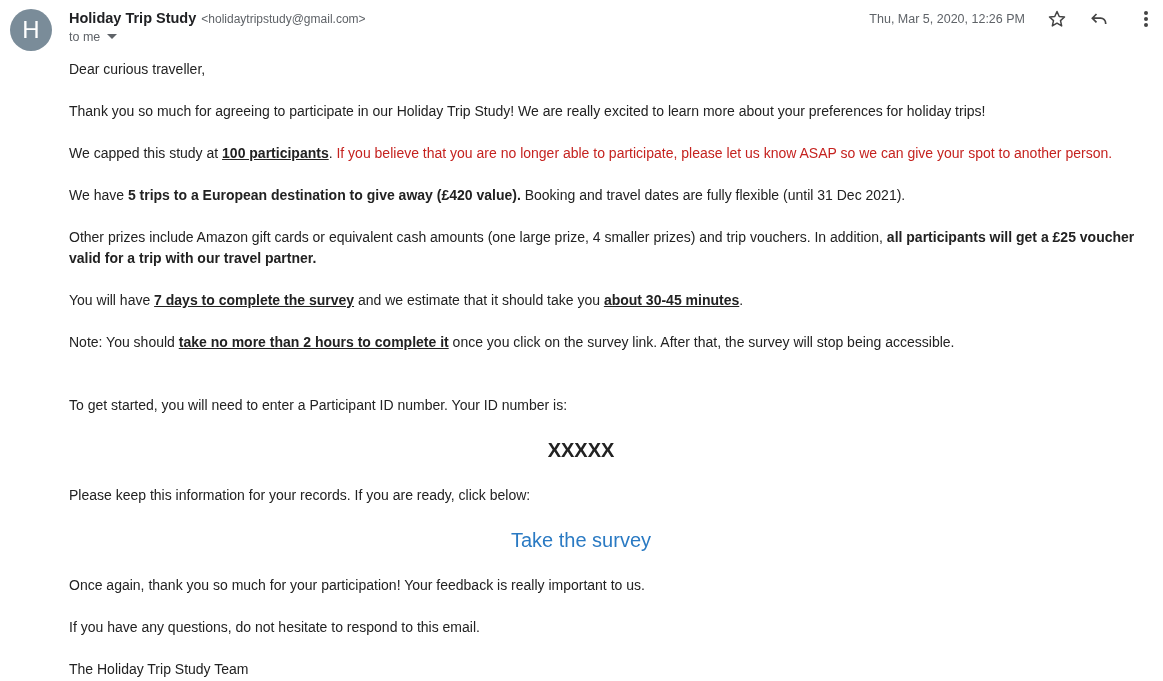 The width and height of the screenshot is (1163, 681). I want to click on paragraph: We capped this study at 100 participants. If you believe that you are no longer able to participate, please let us know ASAP so we can give your spot to another person., so click(591, 153).